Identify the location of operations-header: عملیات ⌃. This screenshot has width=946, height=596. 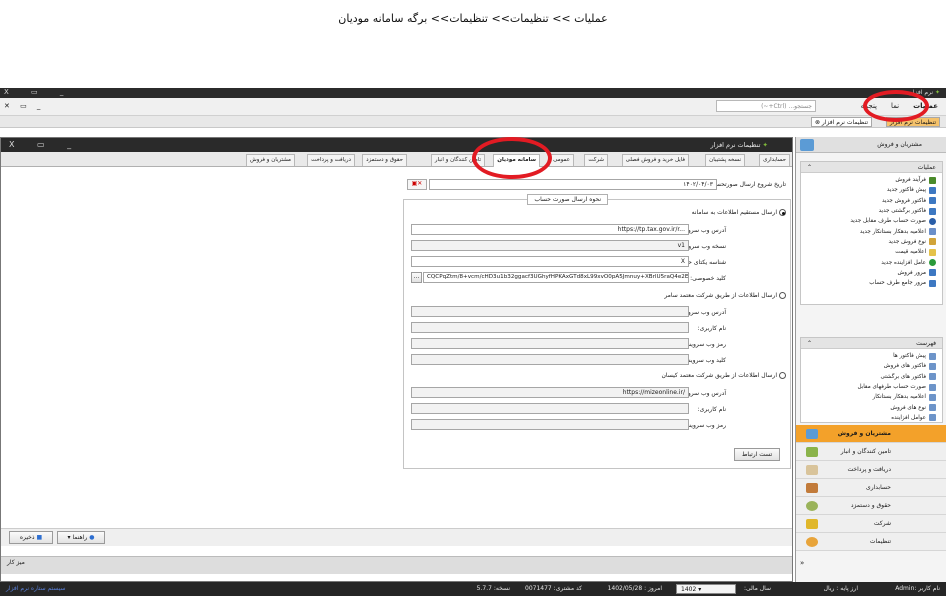
(871, 167).